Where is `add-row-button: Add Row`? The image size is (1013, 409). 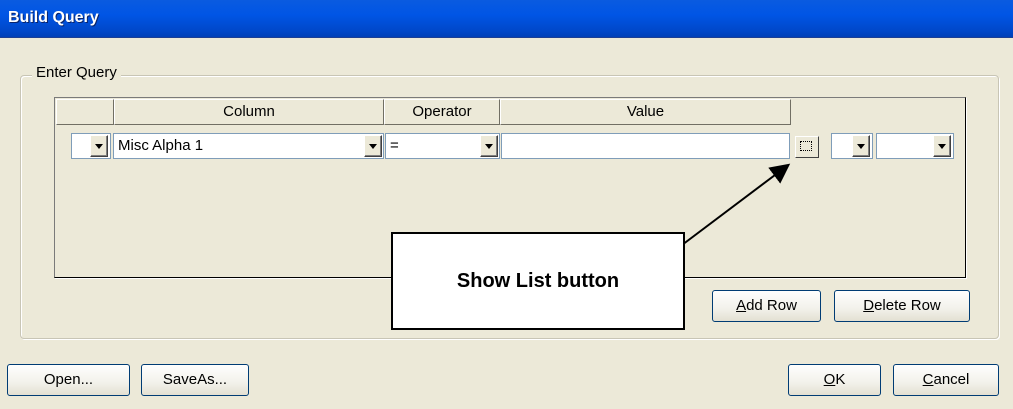 add-row-button: Add Row is located at coordinates (766, 306).